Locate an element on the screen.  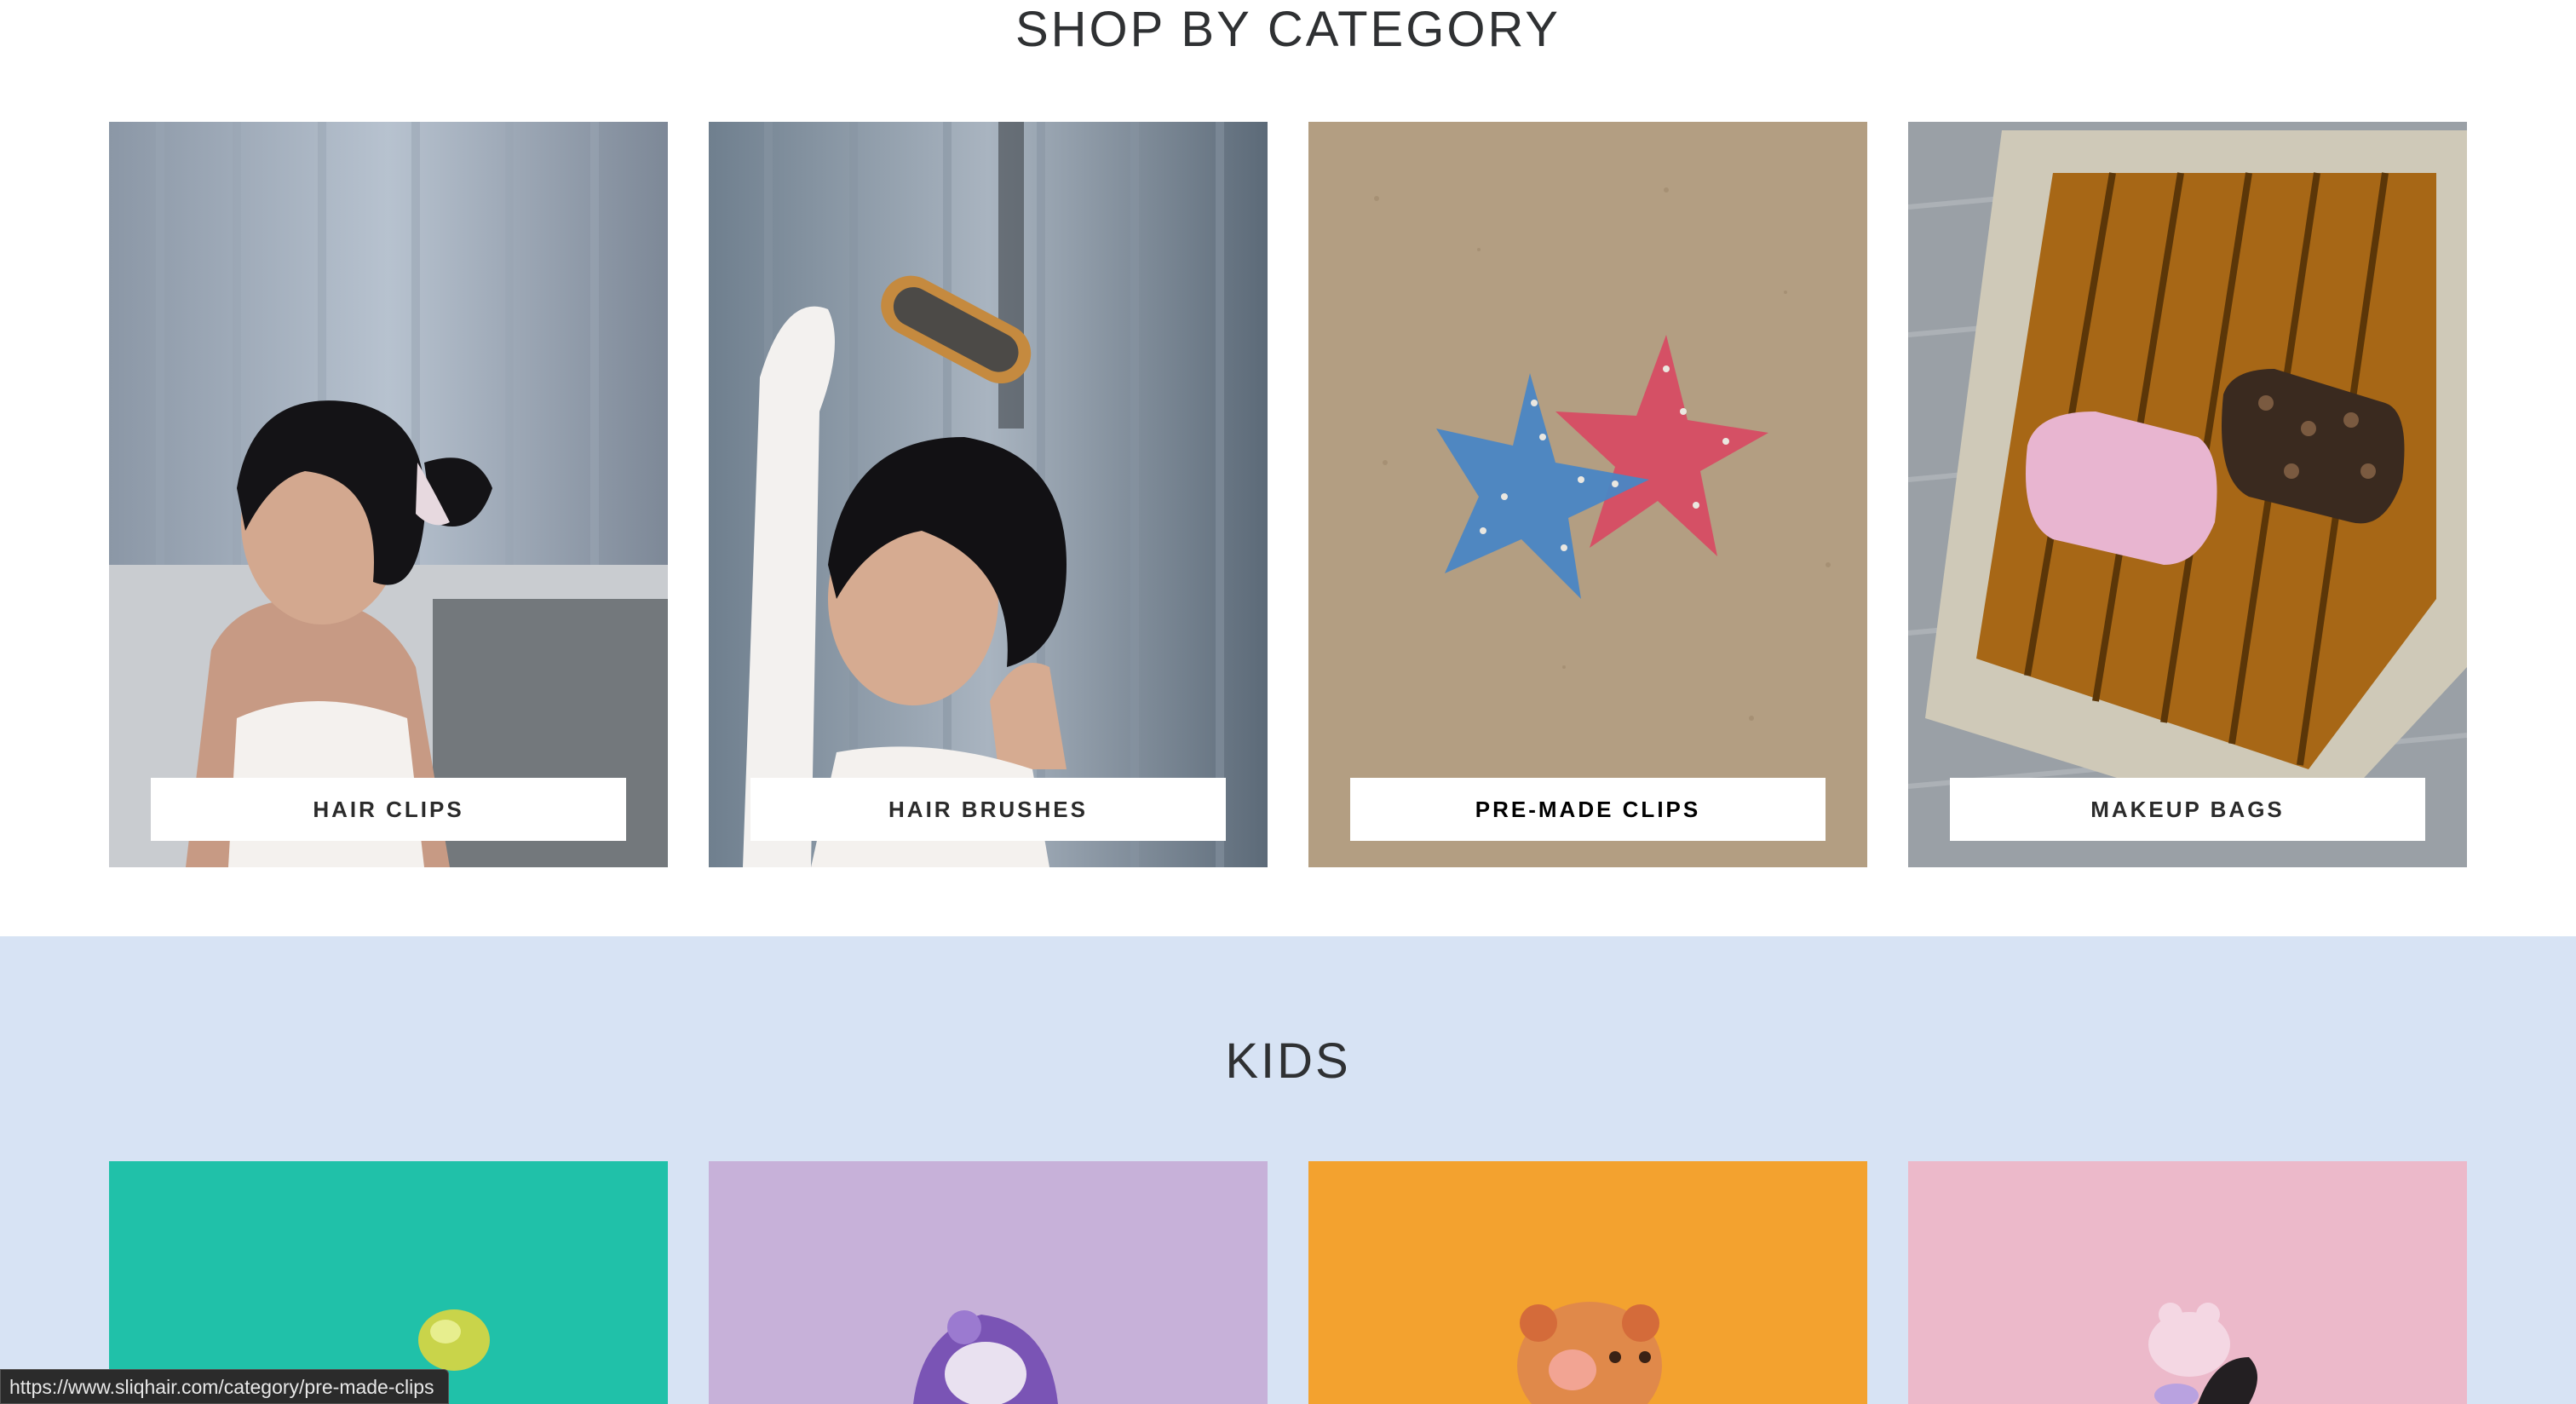
makeup-bags-on-tray-photo is located at coordinates (2188, 494).